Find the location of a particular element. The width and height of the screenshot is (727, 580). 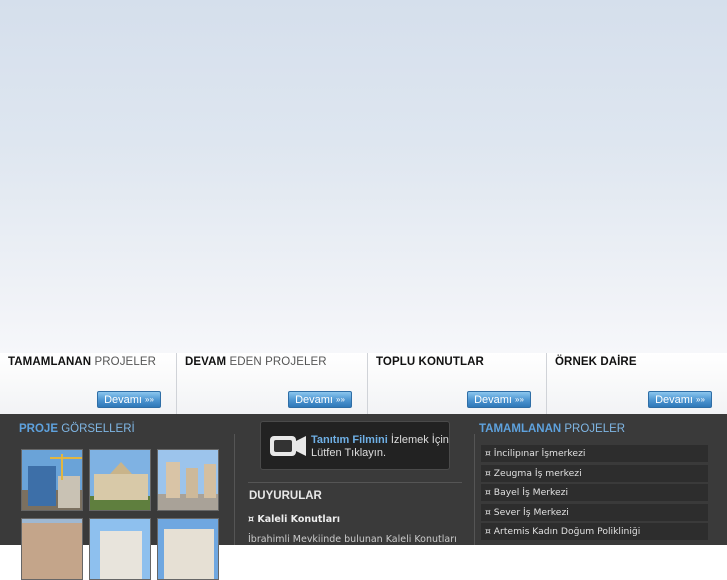

completed-projects-title: TAMAMLANAN PROJELER is located at coordinates (552, 429).